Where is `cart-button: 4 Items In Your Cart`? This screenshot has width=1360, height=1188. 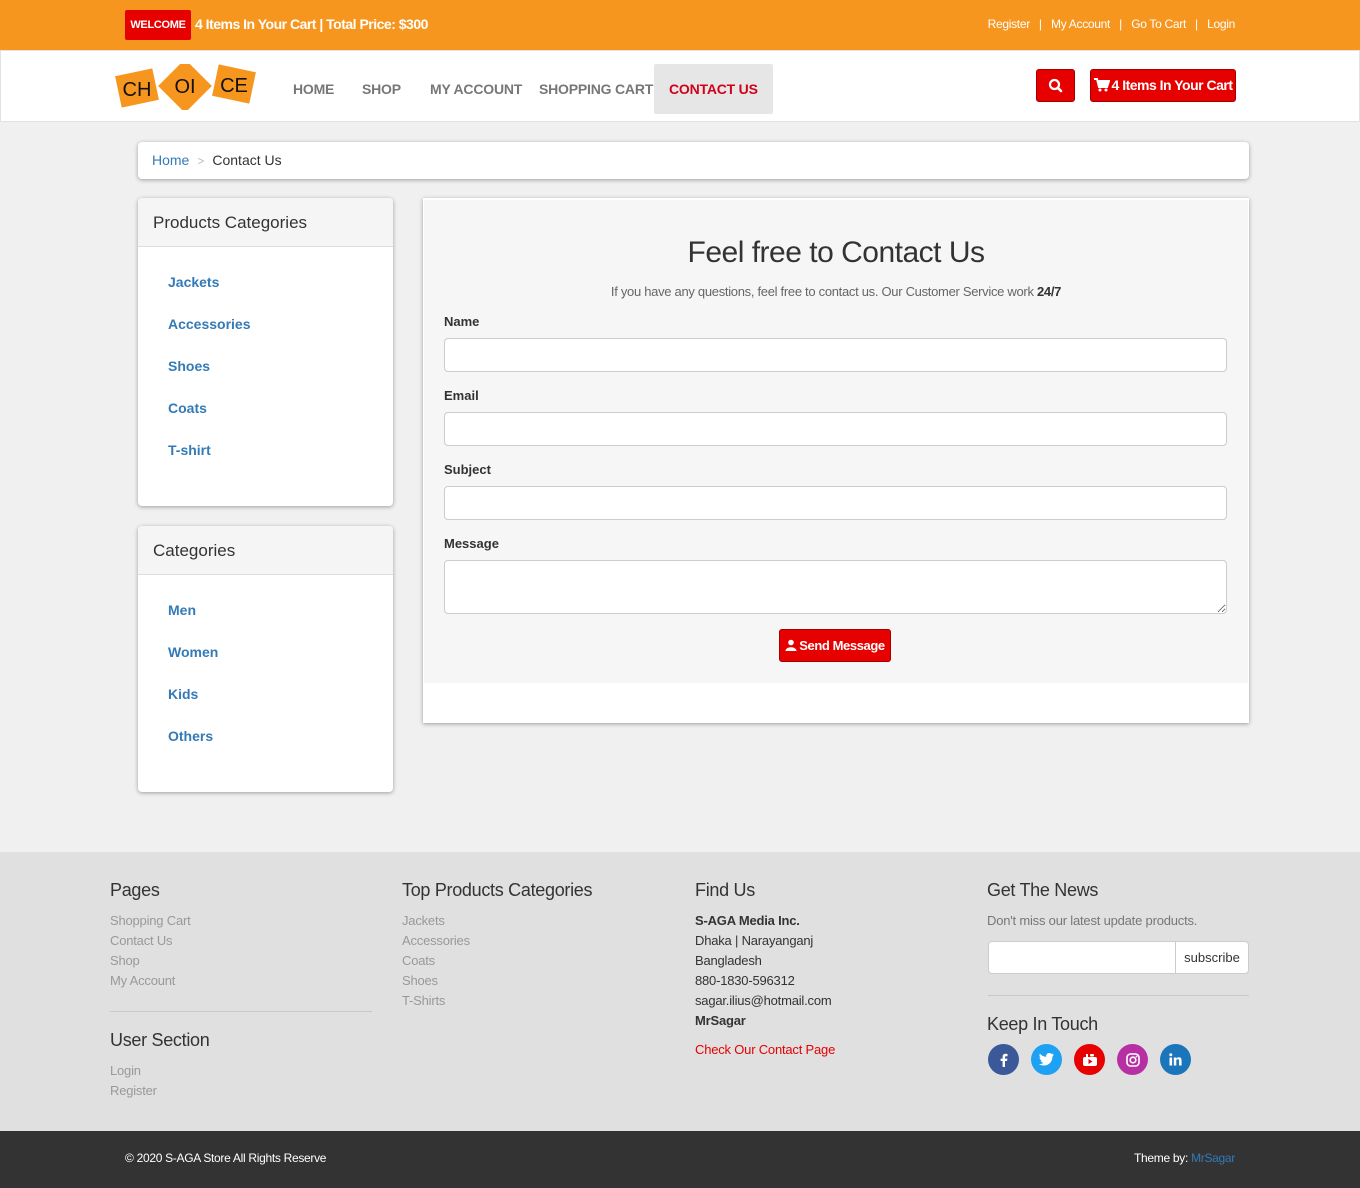 cart-button: 4 Items In Your Cart is located at coordinates (1163, 85).